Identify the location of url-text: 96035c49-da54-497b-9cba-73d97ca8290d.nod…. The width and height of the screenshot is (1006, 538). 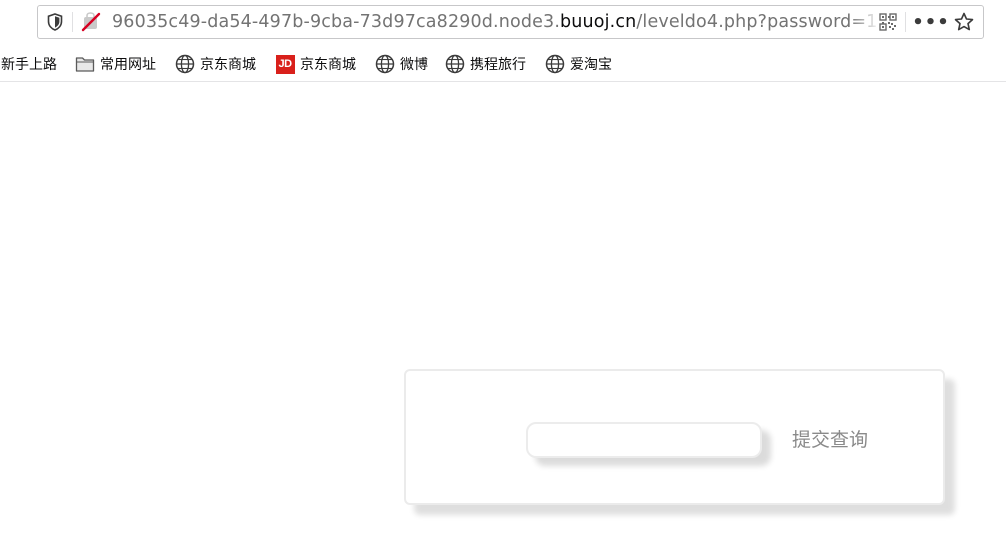
(494, 22).